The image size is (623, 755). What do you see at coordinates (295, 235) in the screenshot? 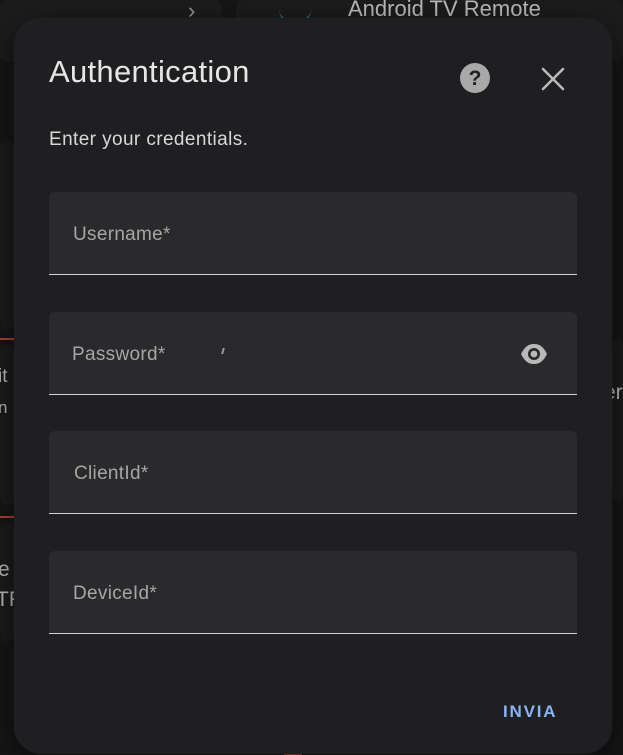
I see `username-input` at bounding box center [295, 235].